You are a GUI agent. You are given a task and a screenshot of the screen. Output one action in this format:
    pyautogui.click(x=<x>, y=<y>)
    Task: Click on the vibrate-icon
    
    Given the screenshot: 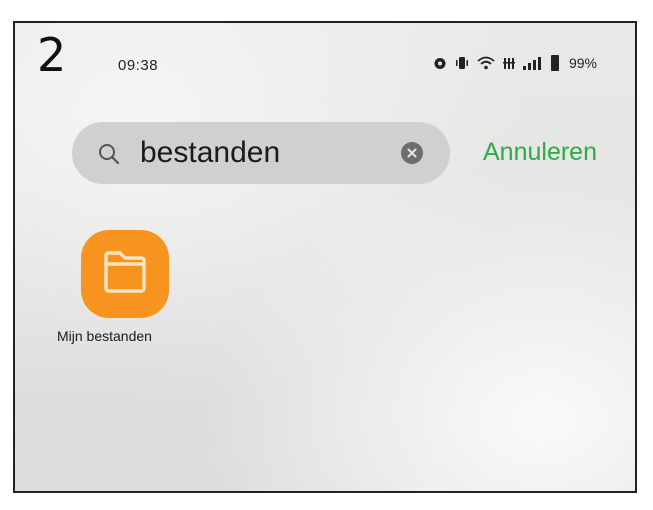 What is the action you would take?
    pyautogui.click(x=462, y=63)
    